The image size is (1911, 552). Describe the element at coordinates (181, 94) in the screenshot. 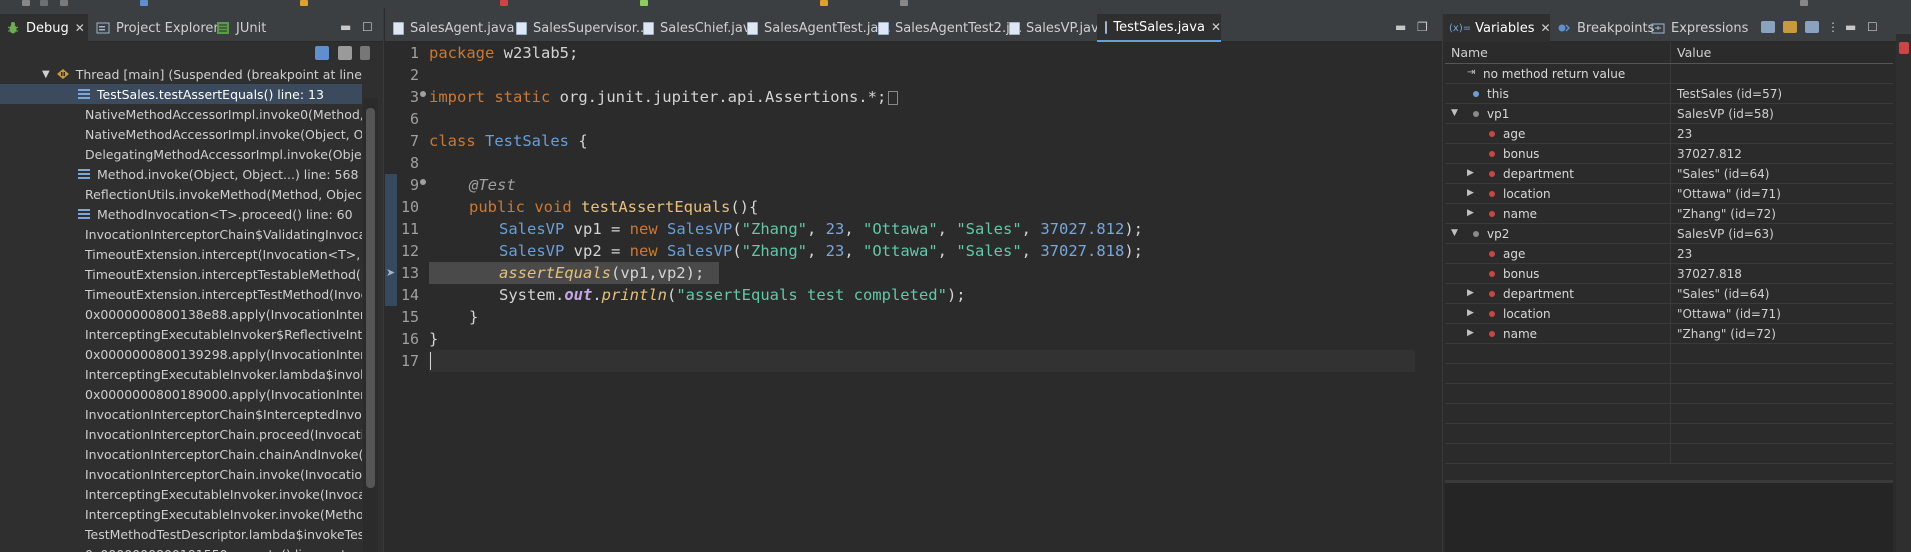

I see `stack-frame: TestSales.testAssertEquals() line: 13` at that location.